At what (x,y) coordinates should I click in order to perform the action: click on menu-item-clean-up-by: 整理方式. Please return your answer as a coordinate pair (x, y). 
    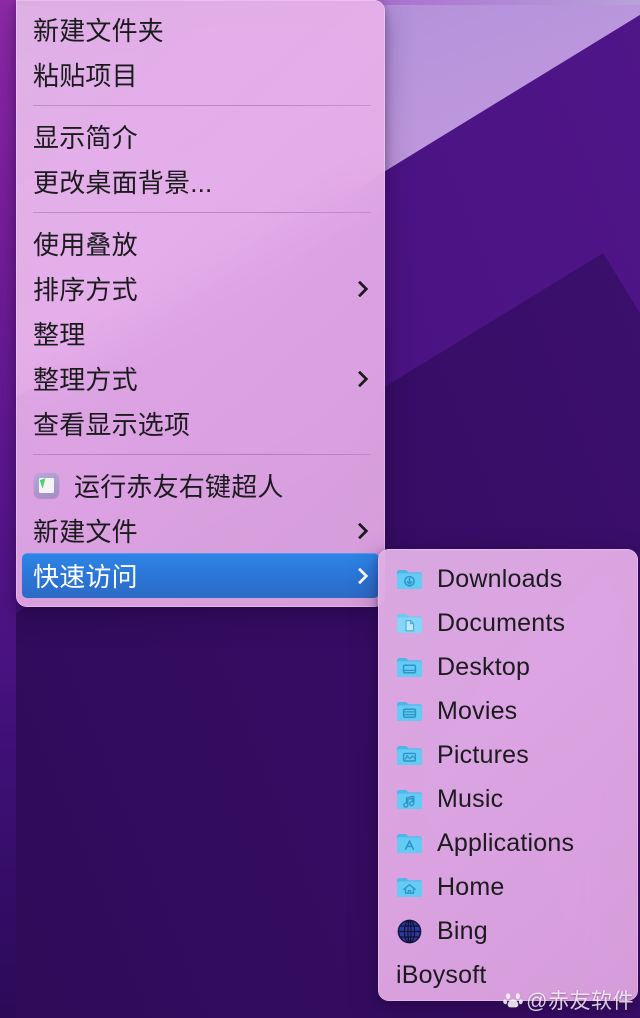
    Looking at the image, I should click on (200, 378).